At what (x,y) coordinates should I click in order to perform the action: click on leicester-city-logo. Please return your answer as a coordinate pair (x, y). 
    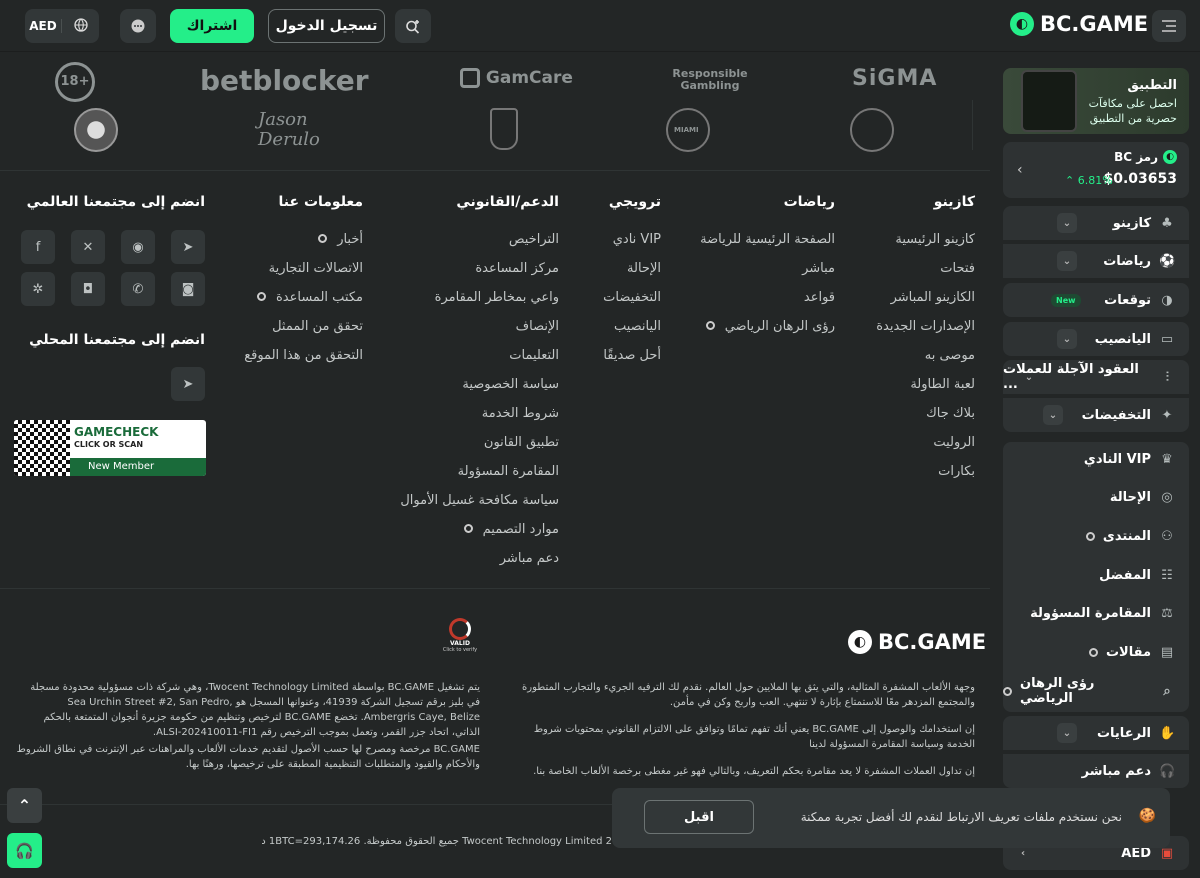
    Looking at the image, I should click on (872, 130).